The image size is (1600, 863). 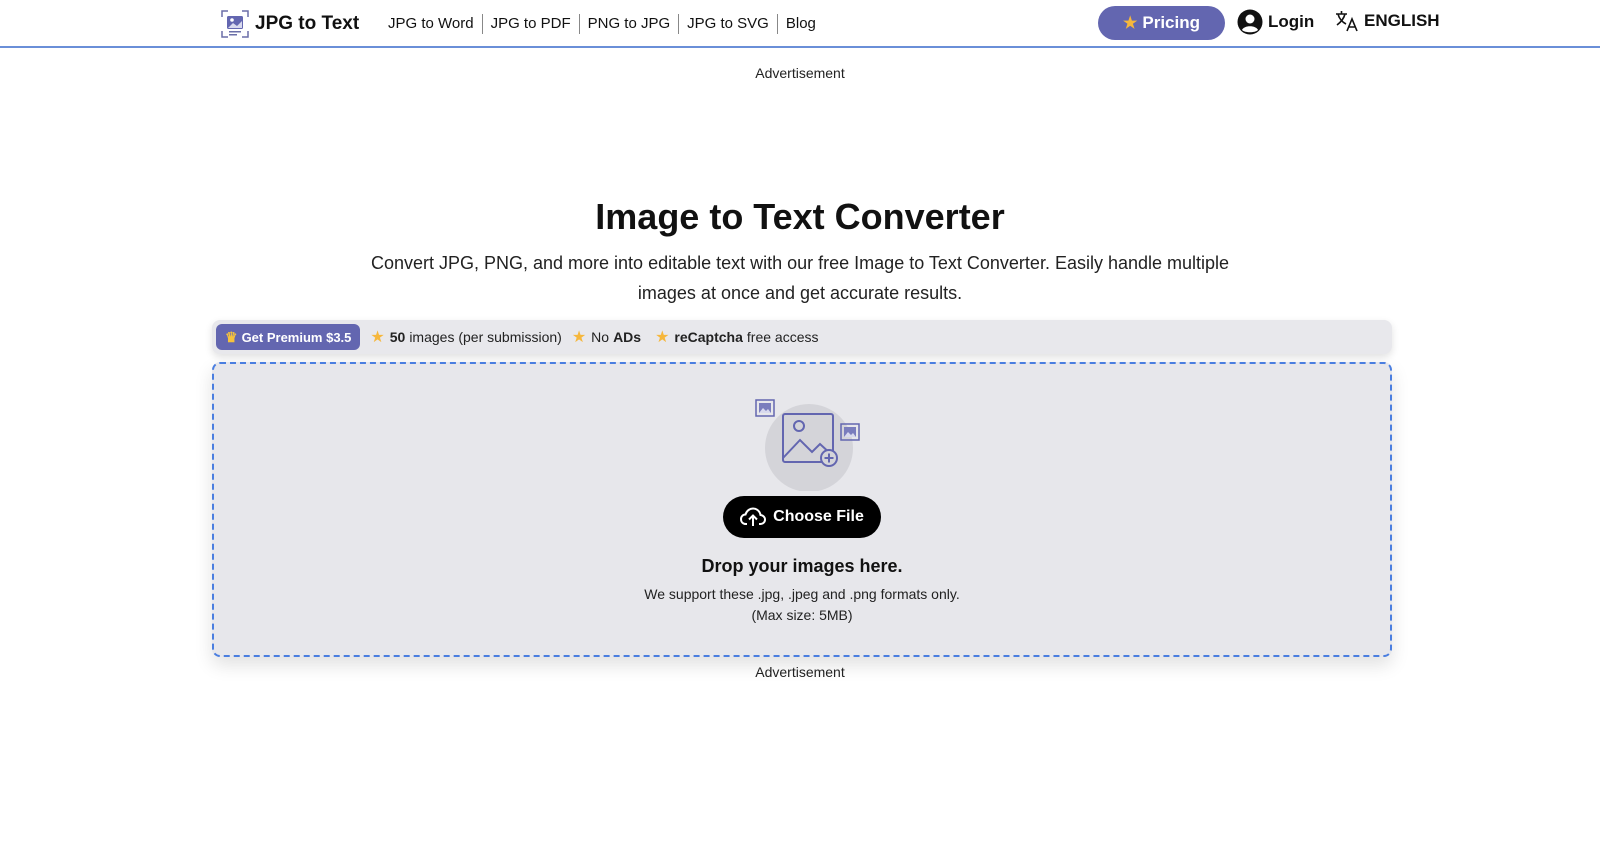 I want to click on choose-file-label: Choose File, so click(x=818, y=516).